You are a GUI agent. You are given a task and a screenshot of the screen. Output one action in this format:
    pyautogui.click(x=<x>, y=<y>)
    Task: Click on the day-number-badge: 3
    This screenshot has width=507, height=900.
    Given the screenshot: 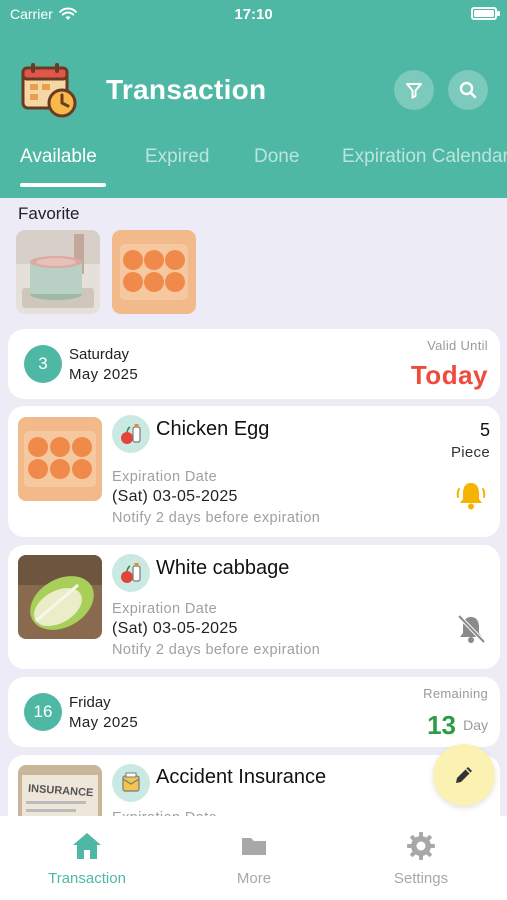 What is the action you would take?
    pyautogui.click(x=43, y=364)
    